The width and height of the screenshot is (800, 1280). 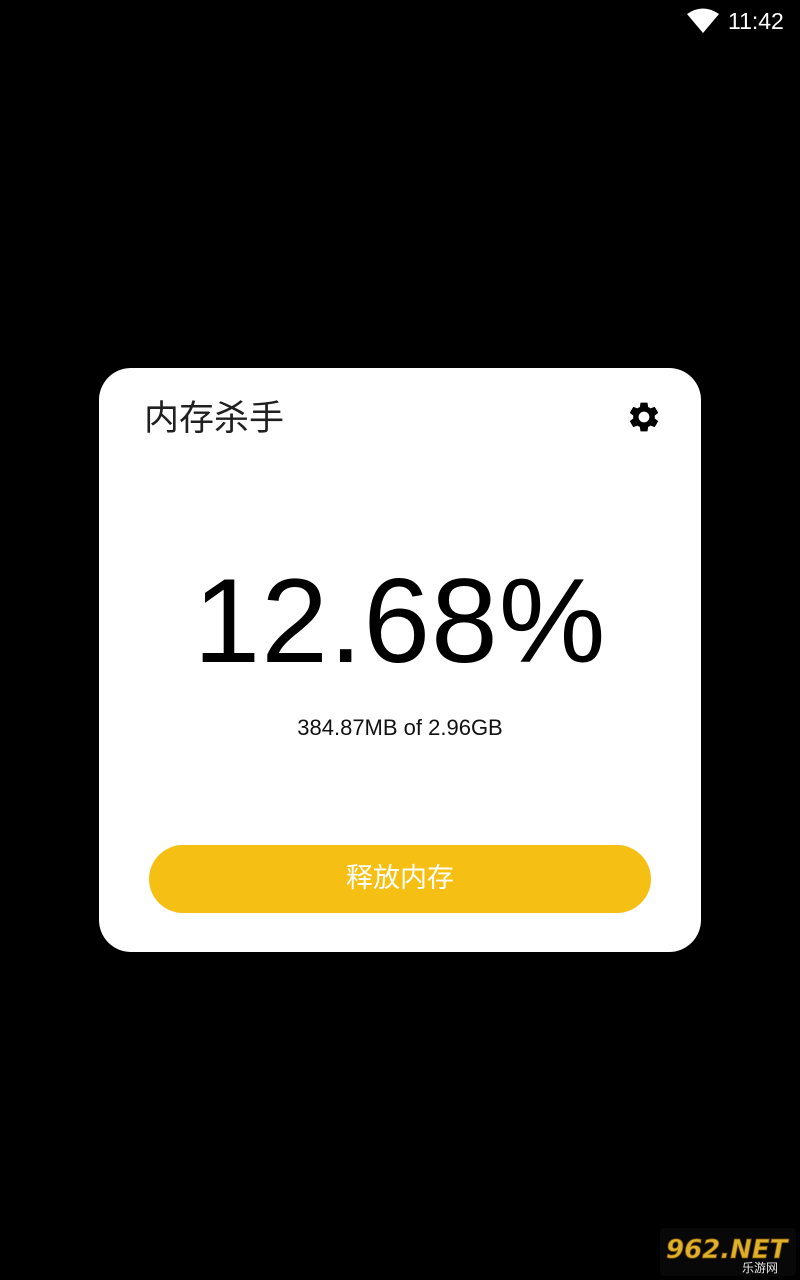 I want to click on settings-button, so click(x=644, y=419).